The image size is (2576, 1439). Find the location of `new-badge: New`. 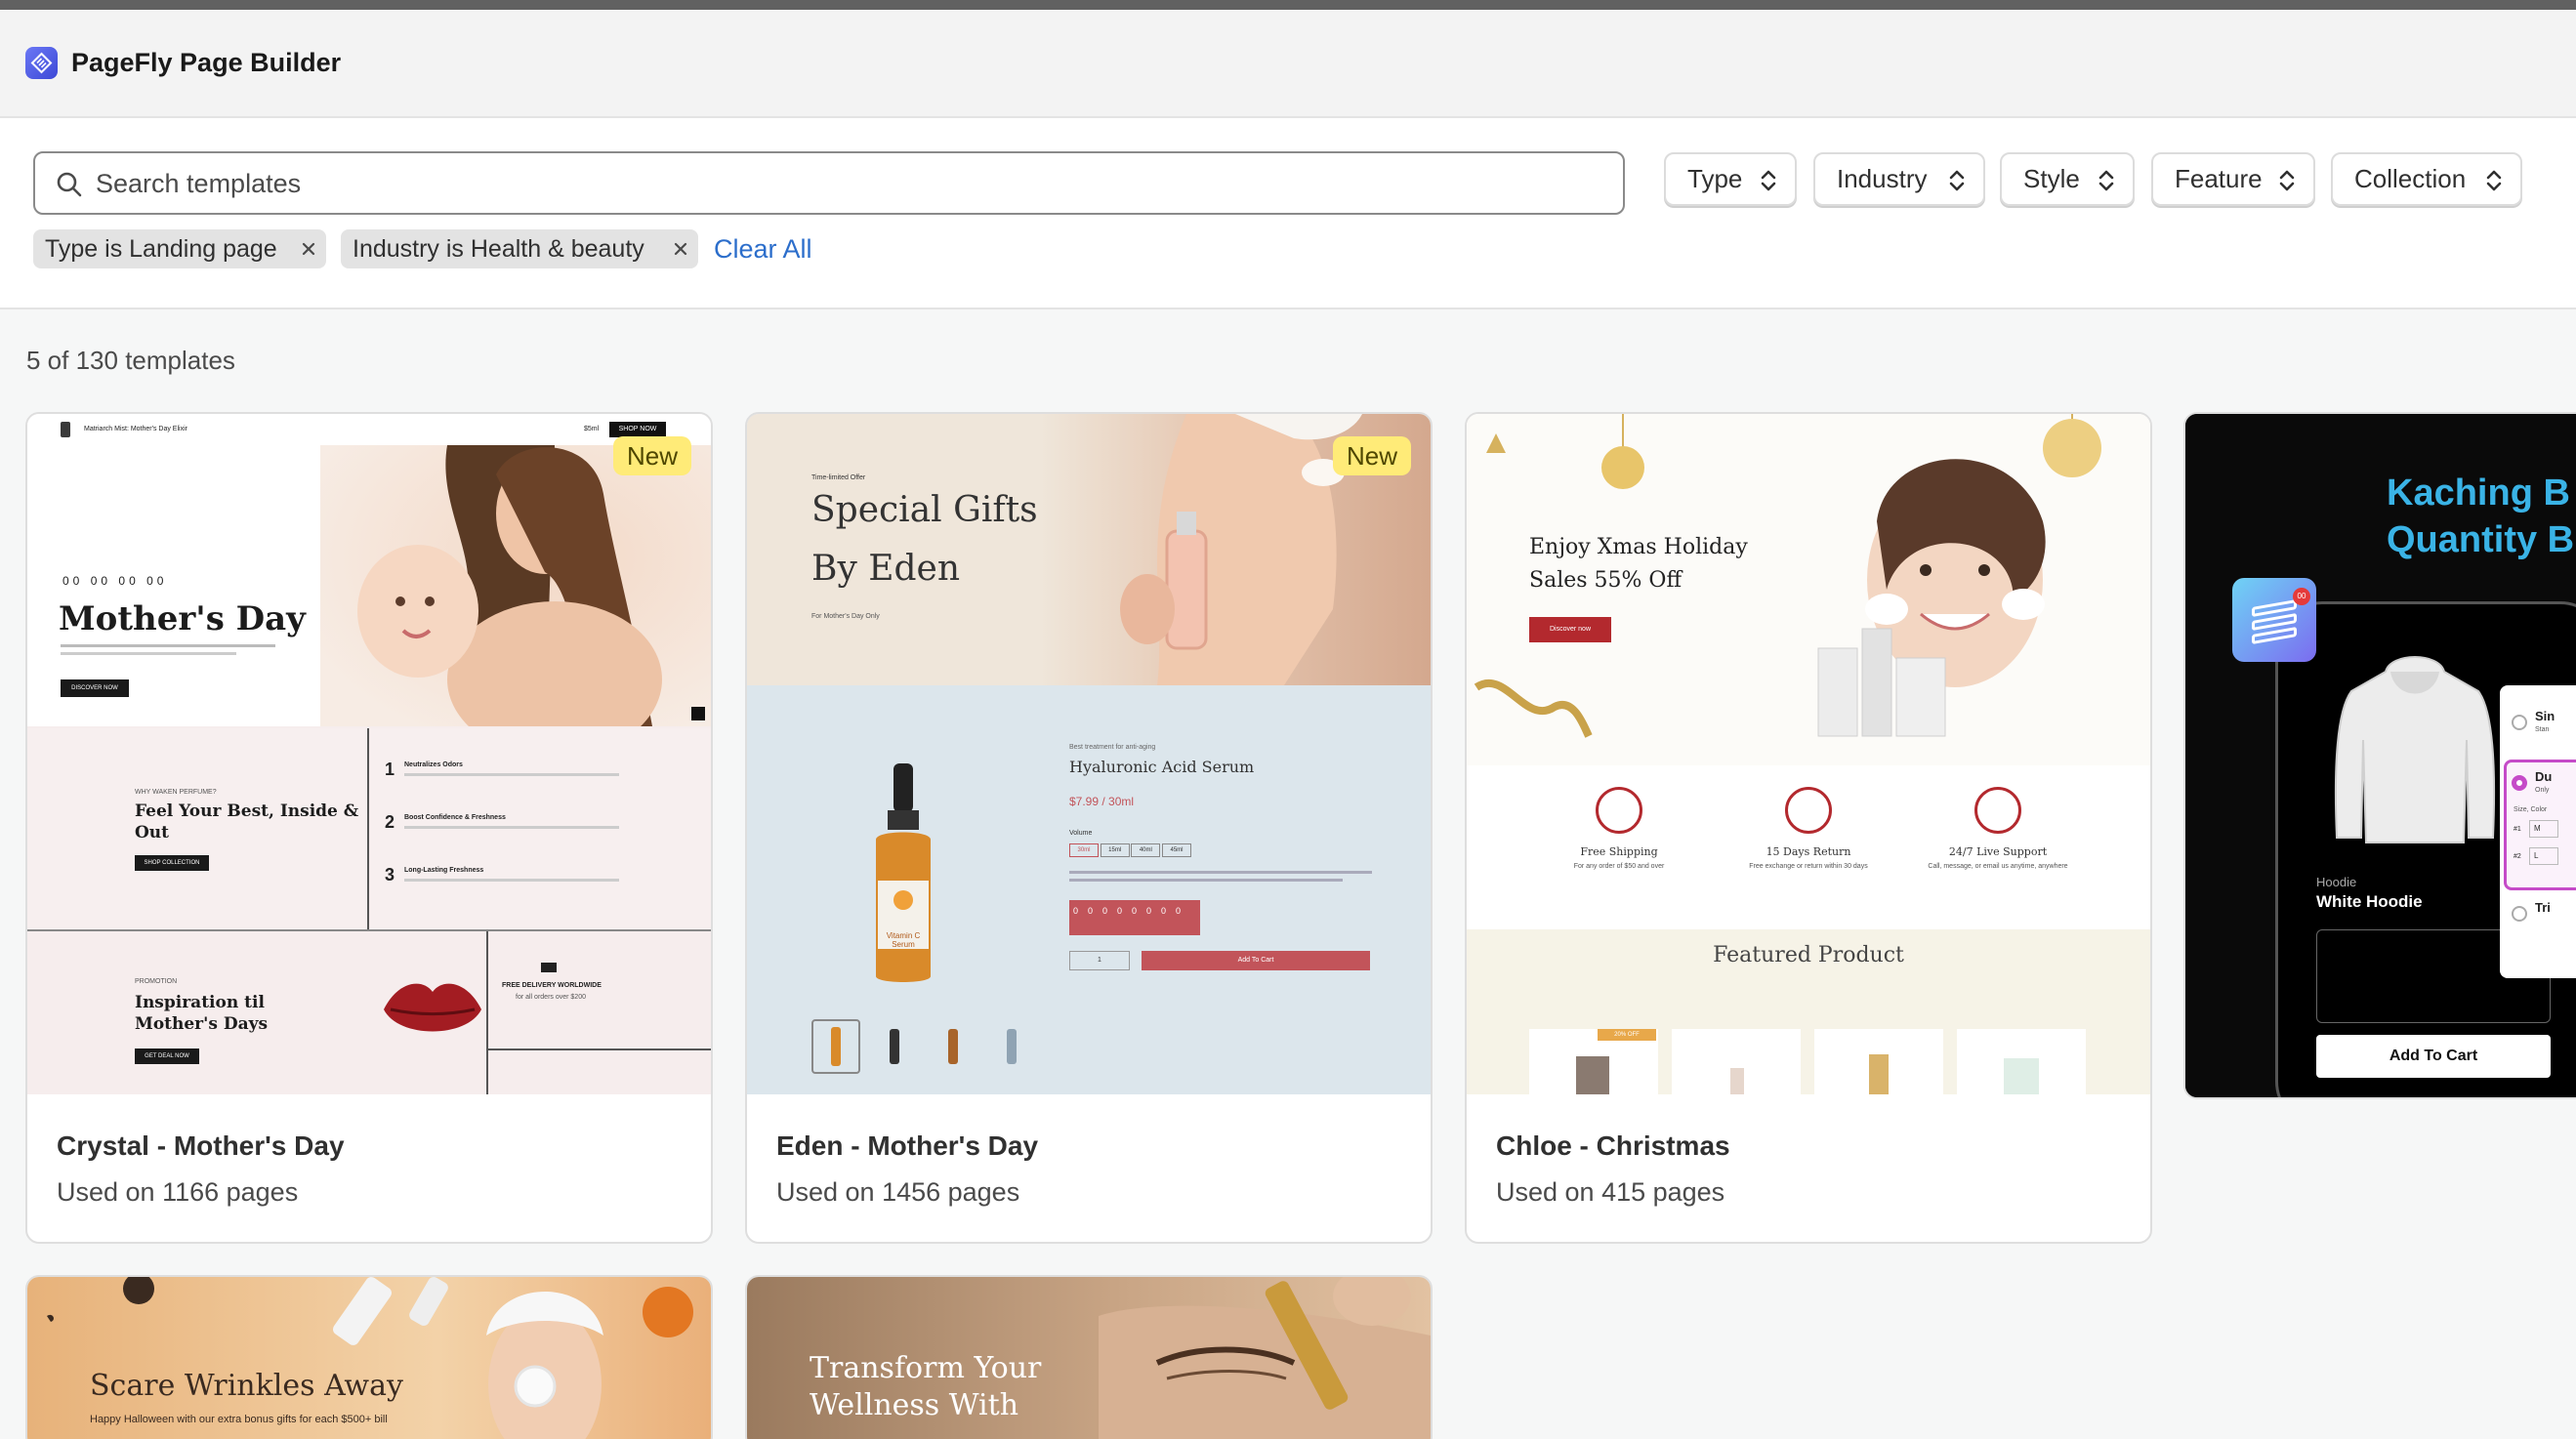

new-badge: New is located at coordinates (651, 456).